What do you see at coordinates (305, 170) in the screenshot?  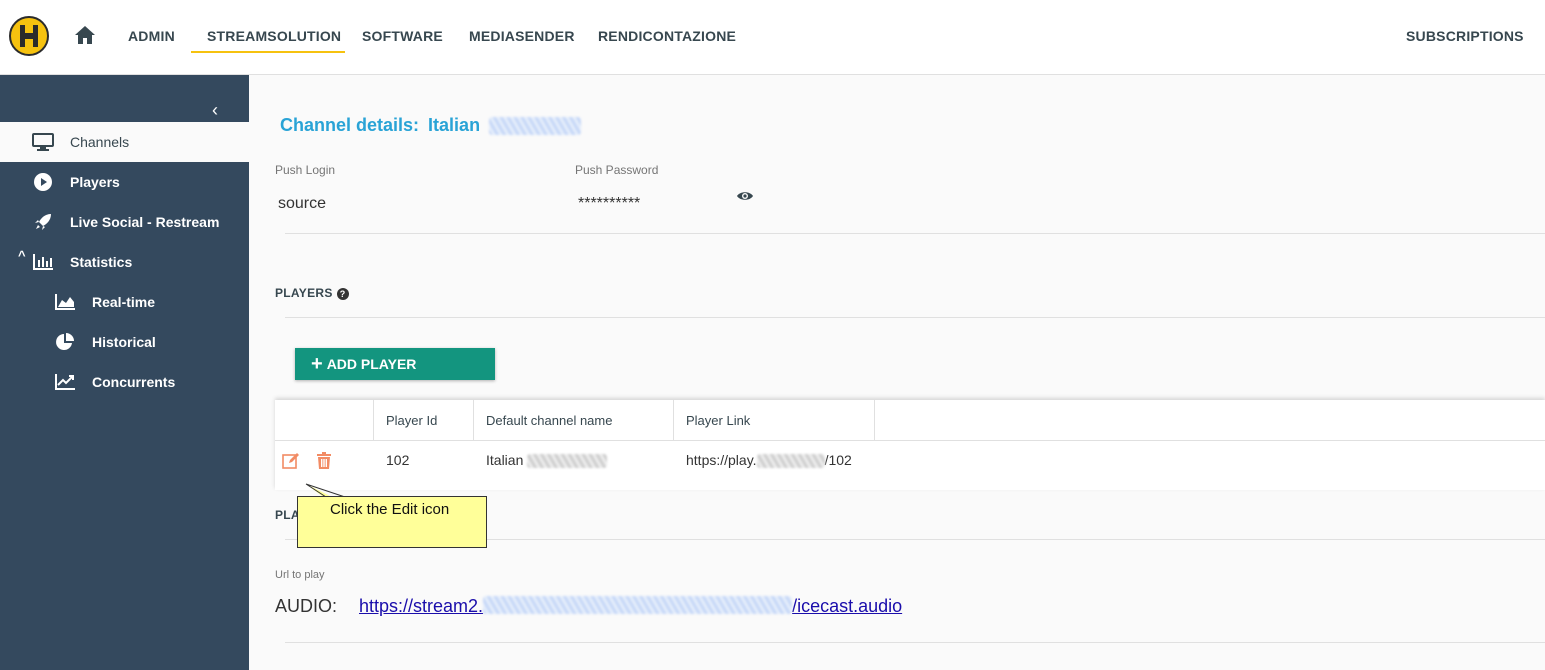 I see `push-login-label: Push Login` at bounding box center [305, 170].